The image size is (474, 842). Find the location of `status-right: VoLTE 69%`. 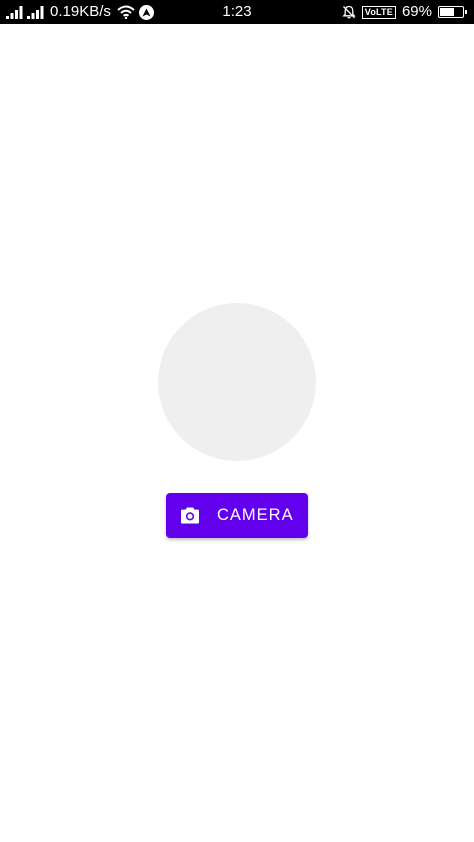

status-right: VoLTE 69% is located at coordinates (405, 12).